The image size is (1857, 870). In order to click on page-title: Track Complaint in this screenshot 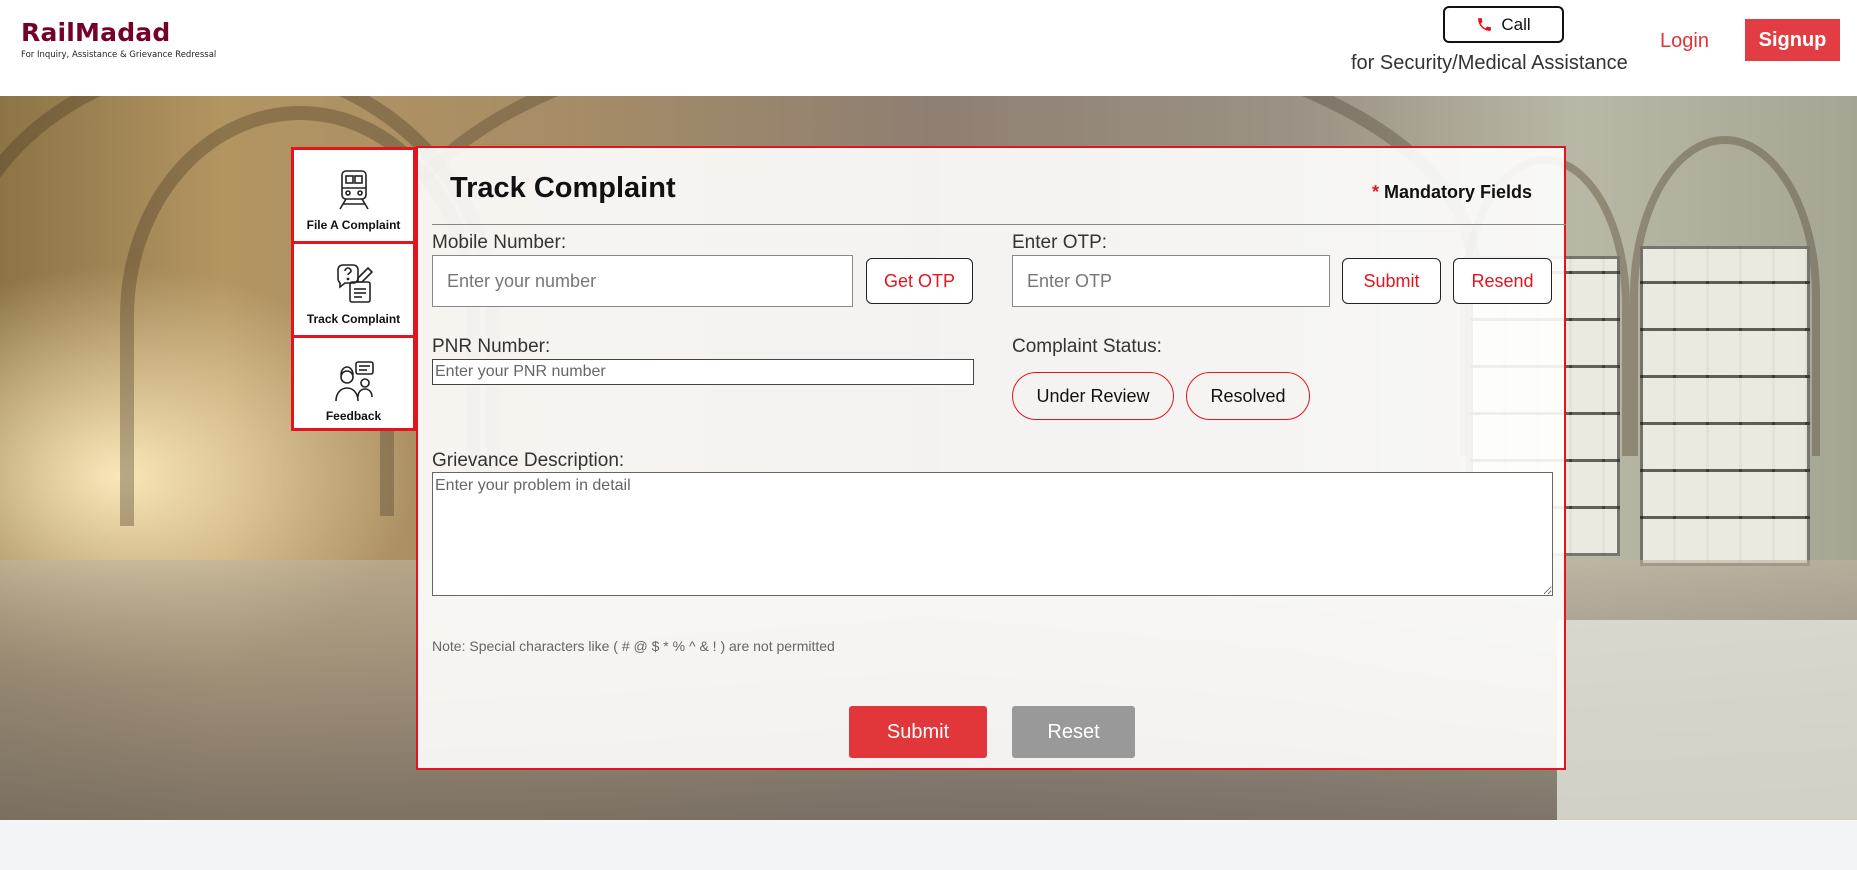, I will do `click(563, 188)`.